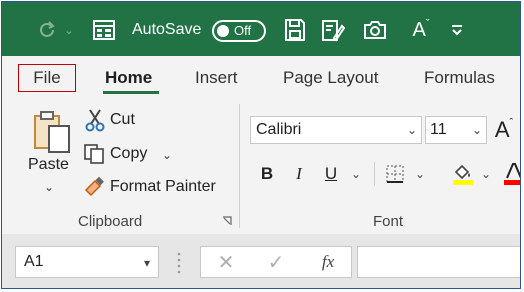 The height and width of the screenshot is (292, 524). Describe the element at coordinates (95, 120) in the screenshot. I see `scissors-icon` at that location.